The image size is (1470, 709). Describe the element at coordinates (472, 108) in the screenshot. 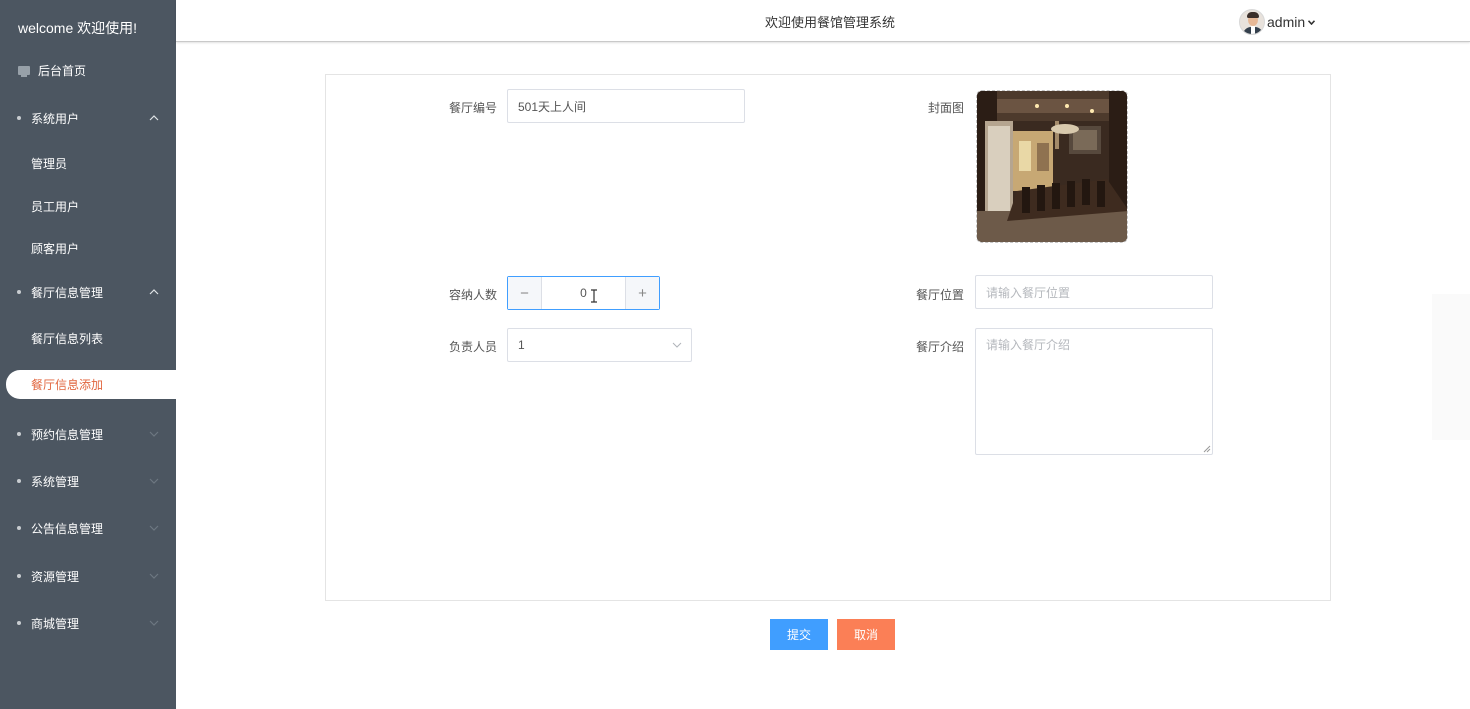

I see `restaurant-no-label: 餐厅编号` at that location.